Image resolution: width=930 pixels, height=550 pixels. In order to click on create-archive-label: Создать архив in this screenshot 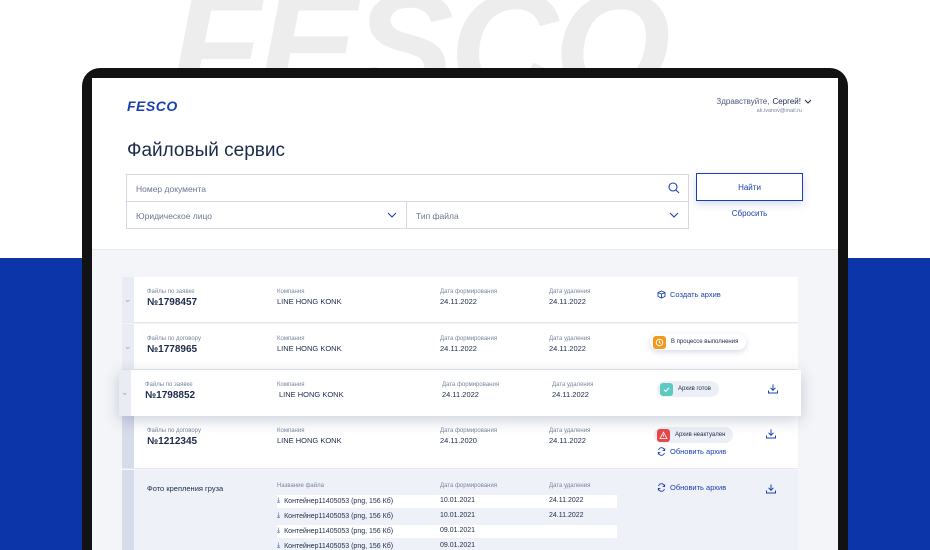, I will do `click(695, 294)`.